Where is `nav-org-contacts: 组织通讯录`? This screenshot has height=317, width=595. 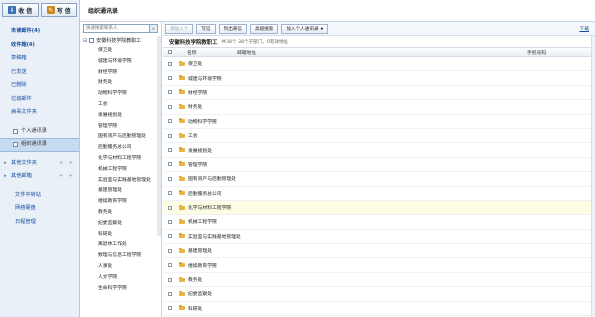 nav-org-contacts: 组织通讯录 is located at coordinates (39, 145).